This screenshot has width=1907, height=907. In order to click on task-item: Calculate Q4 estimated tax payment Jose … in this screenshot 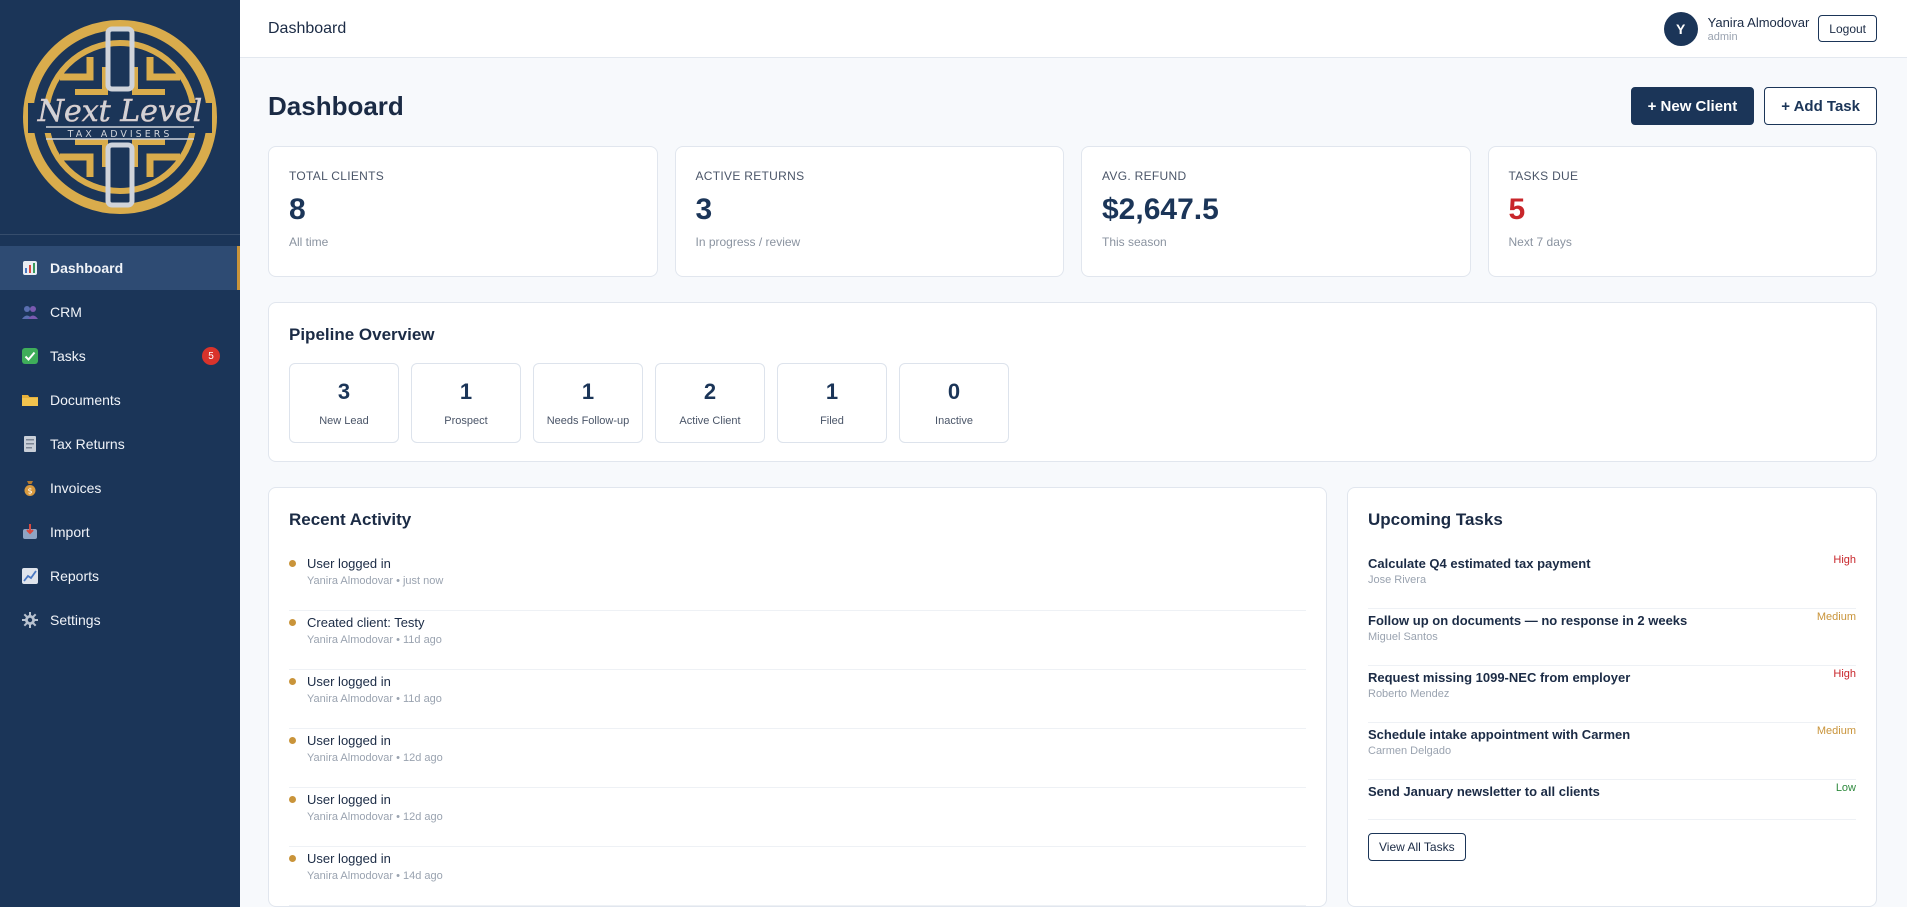, I will do `click(1612, 580)`.